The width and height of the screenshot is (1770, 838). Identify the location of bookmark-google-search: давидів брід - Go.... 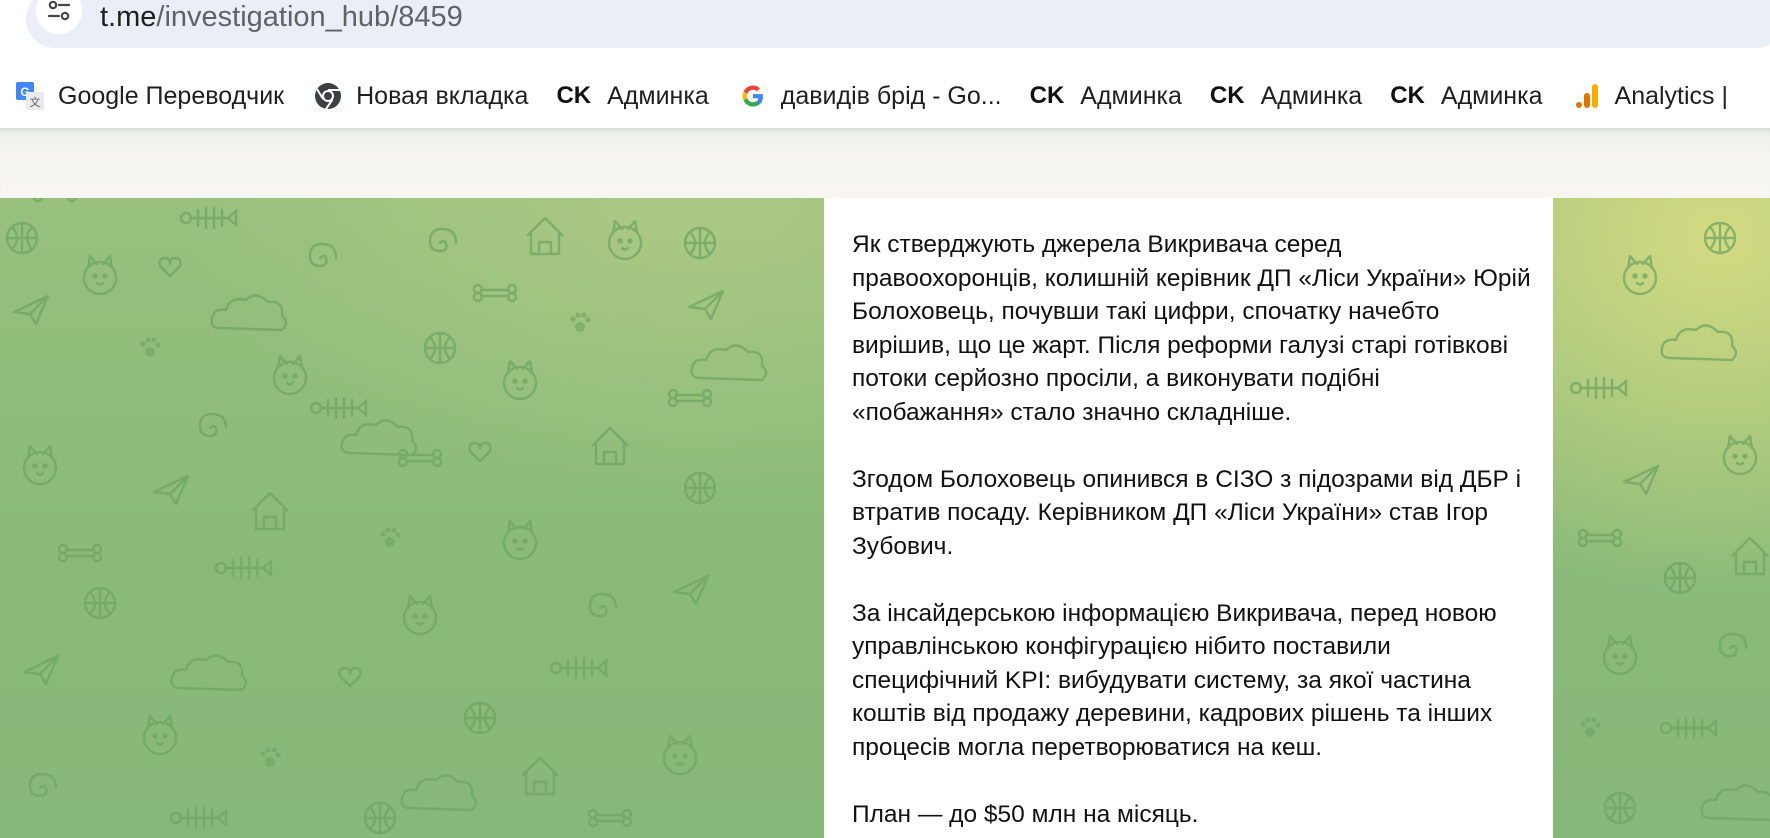
(869, 96).